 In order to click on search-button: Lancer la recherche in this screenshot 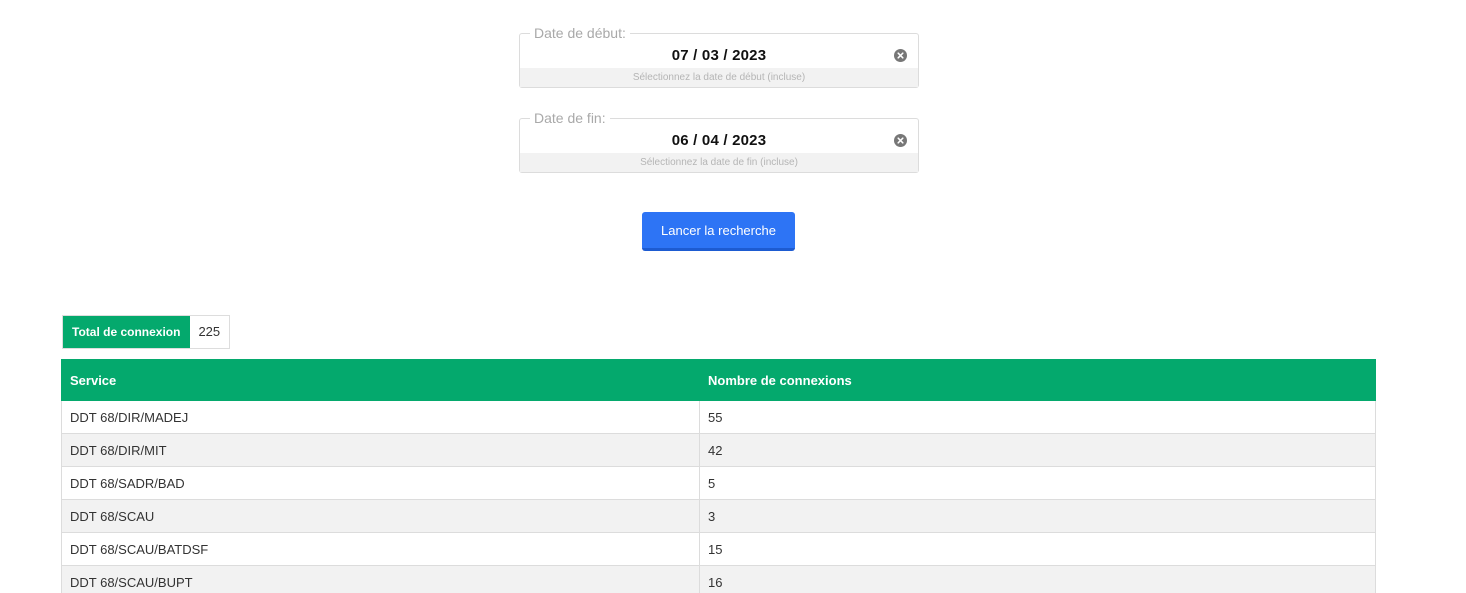, I will do `click(718, 231)`.